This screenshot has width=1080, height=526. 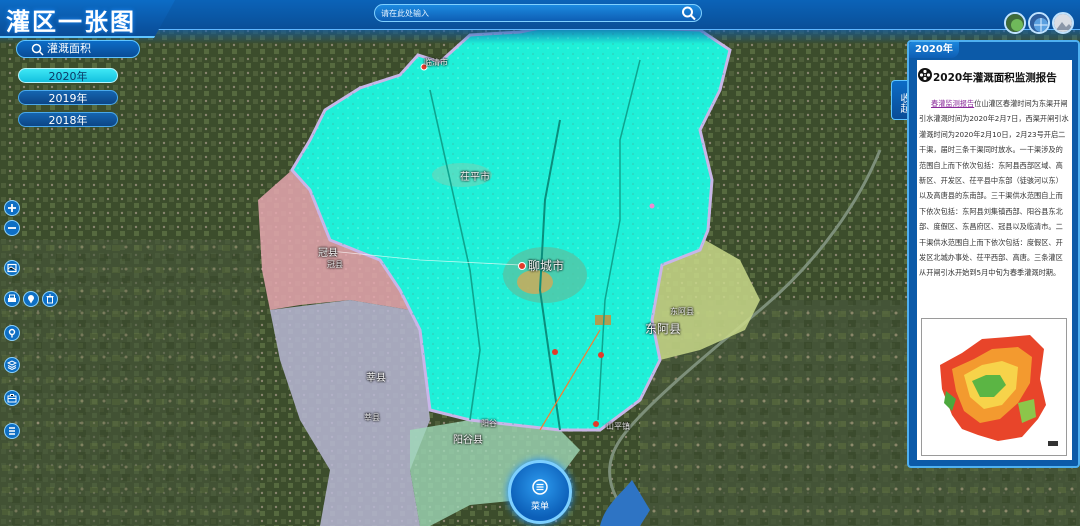 I want to click on minus-icon, so click(x=12, y=228).